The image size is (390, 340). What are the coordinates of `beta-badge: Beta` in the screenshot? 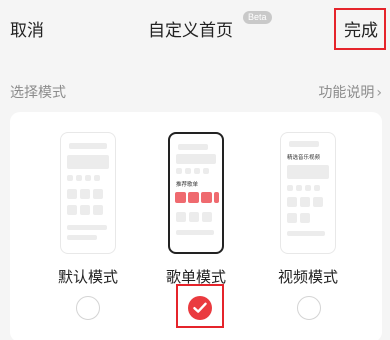 It's located at (257, 17).